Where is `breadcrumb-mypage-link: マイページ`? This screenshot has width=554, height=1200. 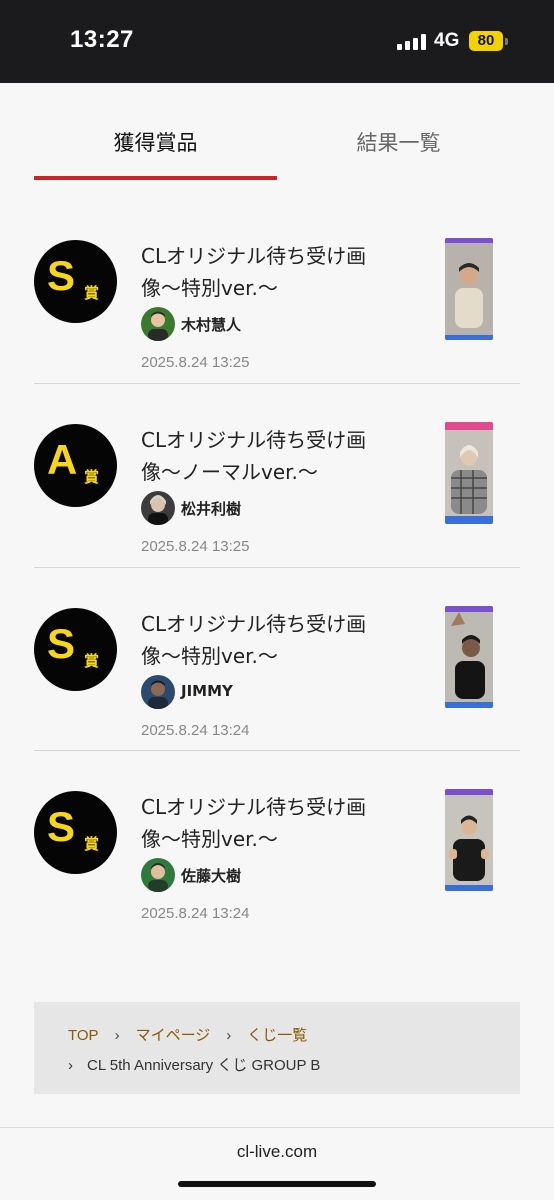 breadcrumb-mypage-link: マイページ is located at coordinates (173, 1035).